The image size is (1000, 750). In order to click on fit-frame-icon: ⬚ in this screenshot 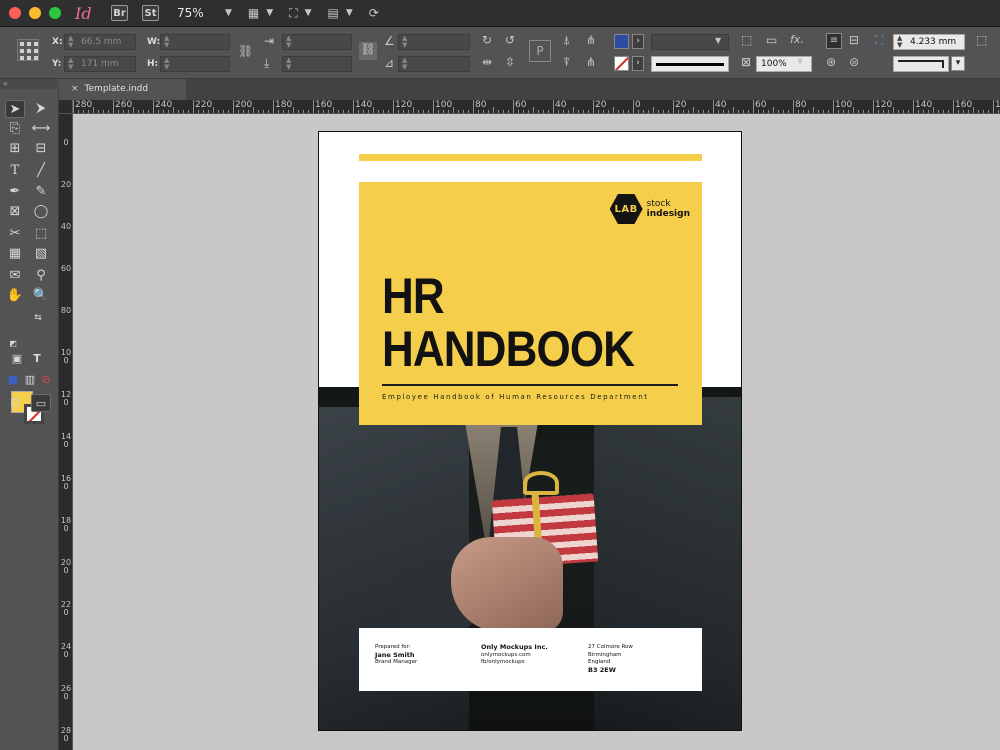, I will do `click(981, 40)`.